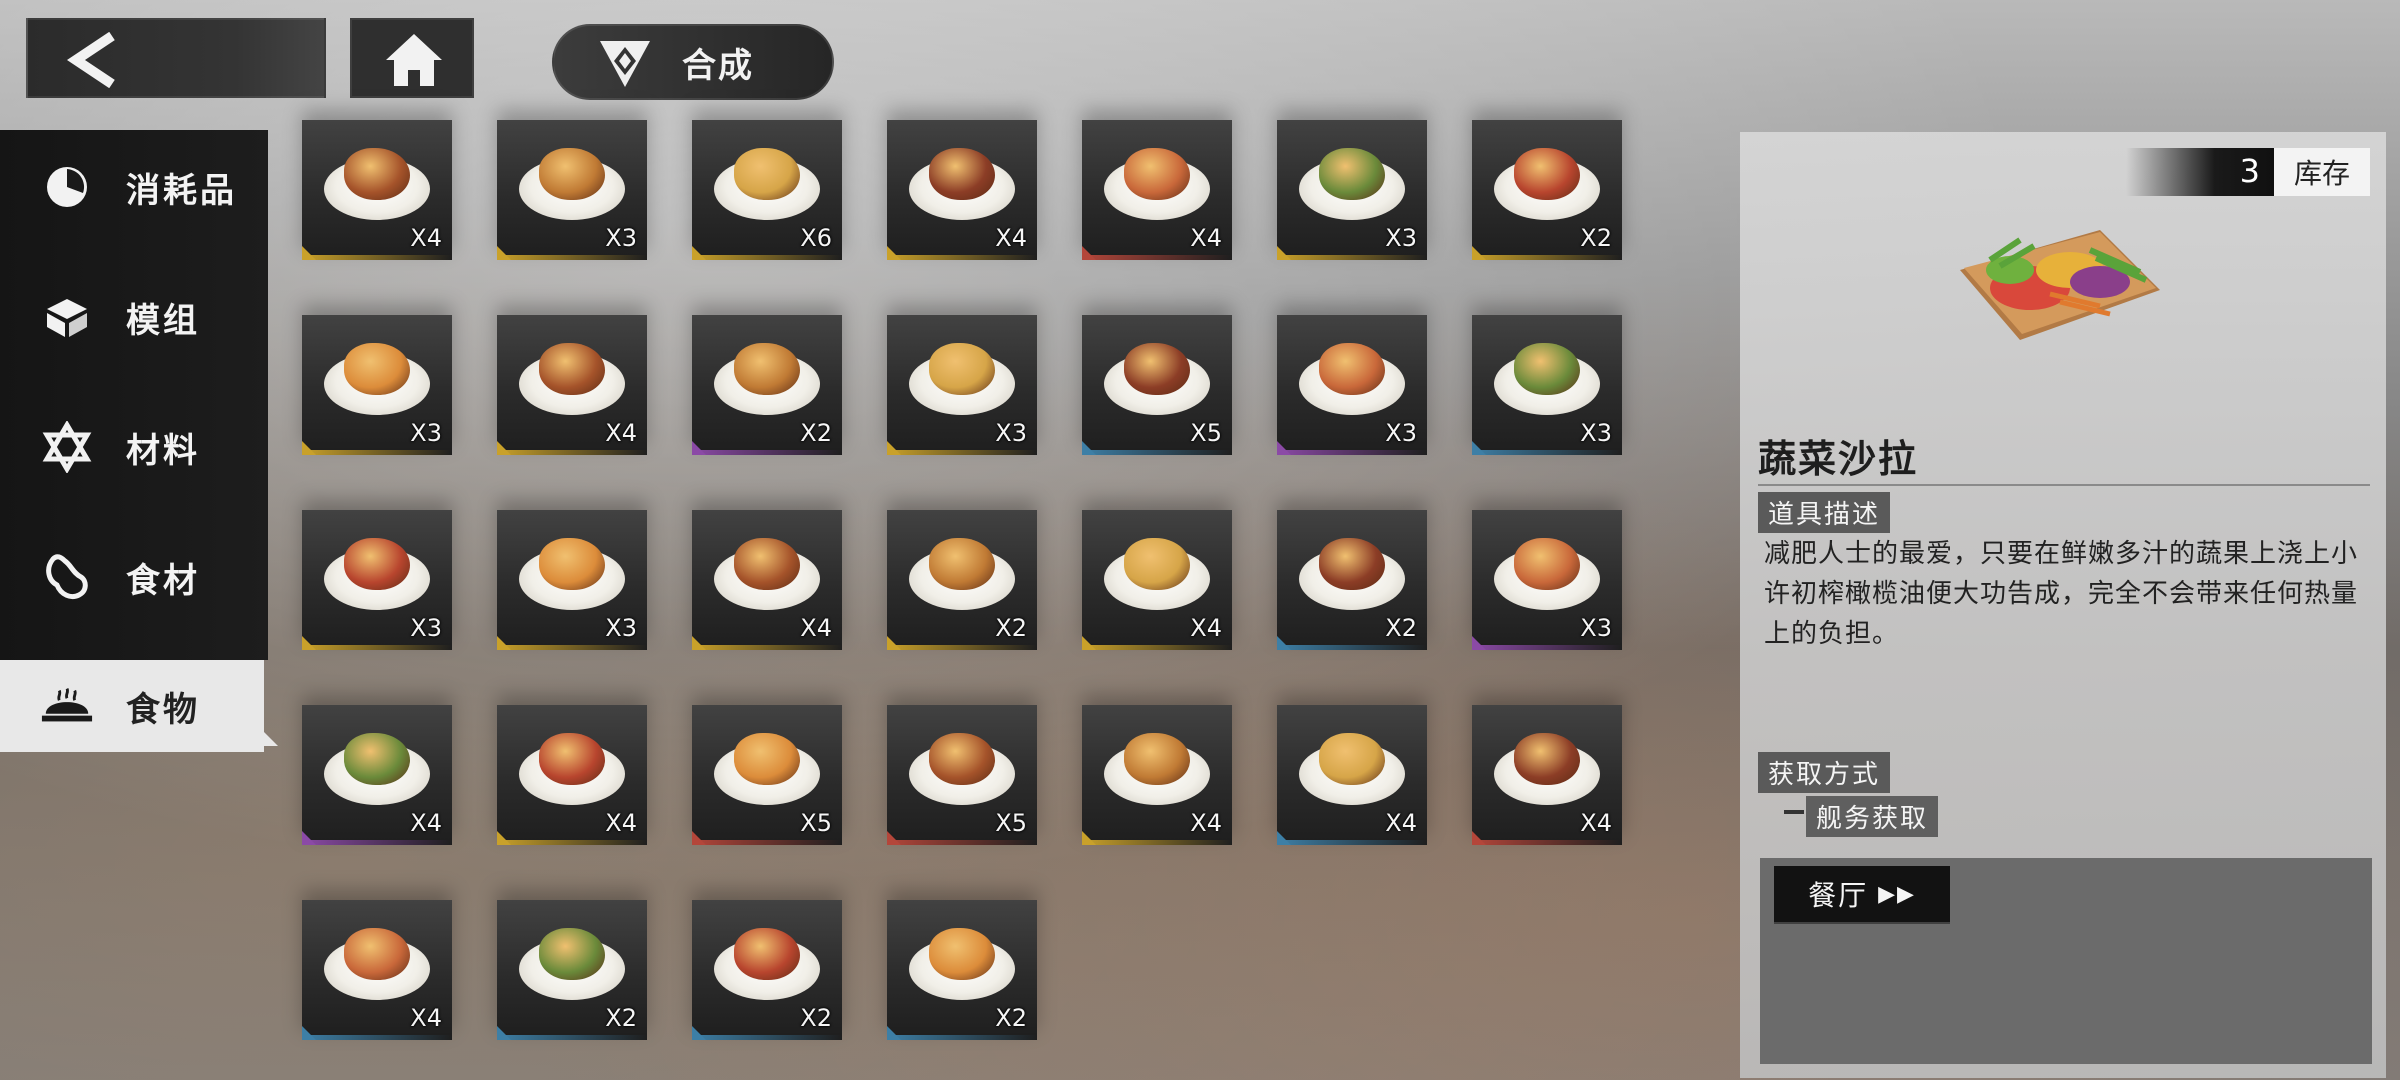 Image resolution: width=2400 pixels, height=1080 pixels. I want to click on source-tag: 获取方式, so click(1824, 772).